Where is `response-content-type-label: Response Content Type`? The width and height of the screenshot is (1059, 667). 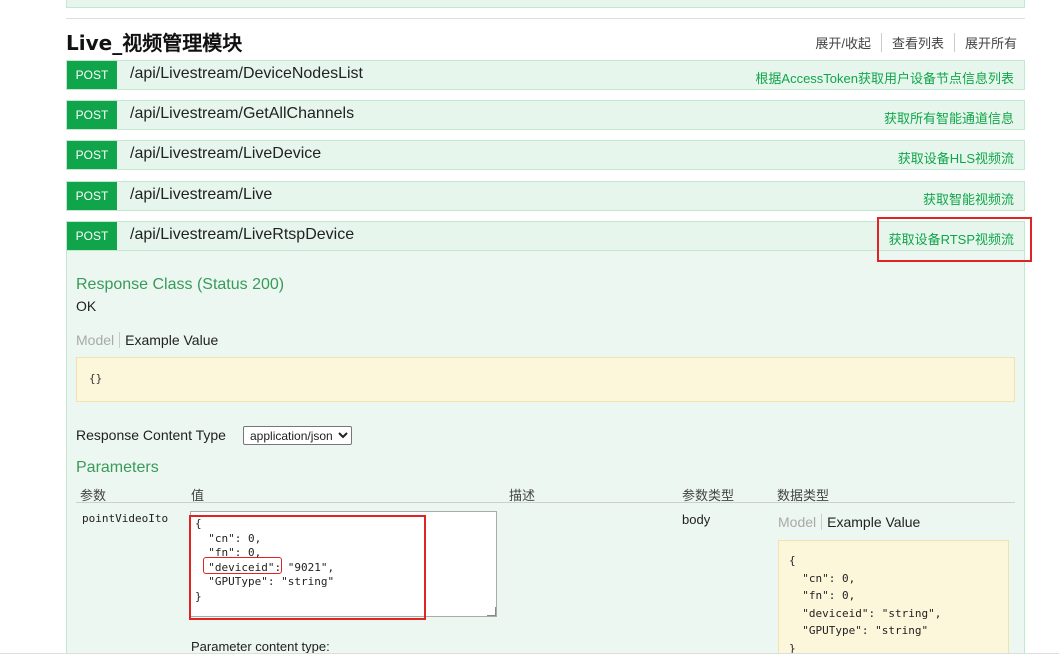 response-content-type-label: Response Content Type is located at coordinates (151, 435).